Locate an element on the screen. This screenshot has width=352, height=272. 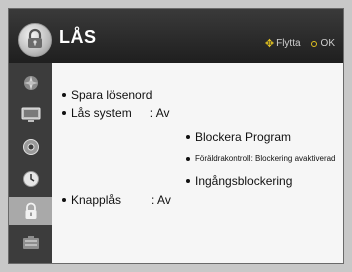
navigation-hint: ✥ Flytta OK is located at coordinates (300, 43).